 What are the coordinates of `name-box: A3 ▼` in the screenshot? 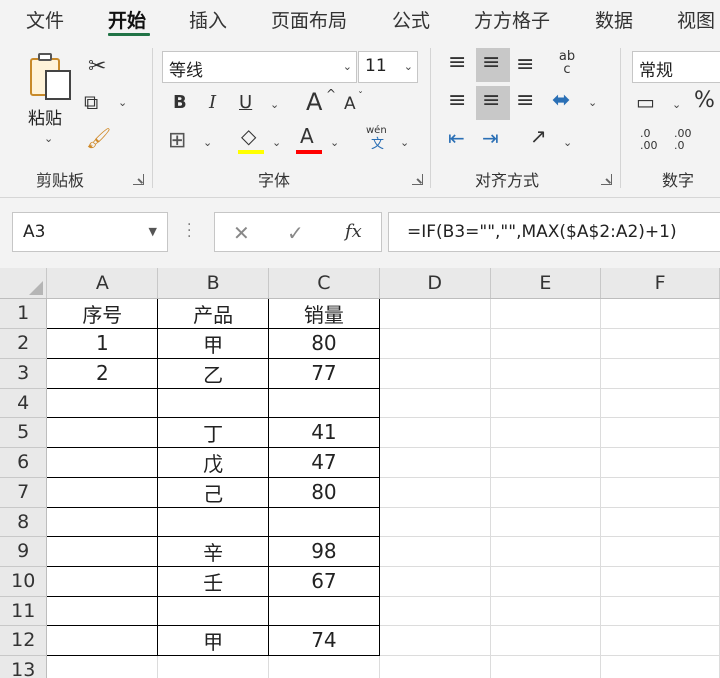 It's located at (90, 232).